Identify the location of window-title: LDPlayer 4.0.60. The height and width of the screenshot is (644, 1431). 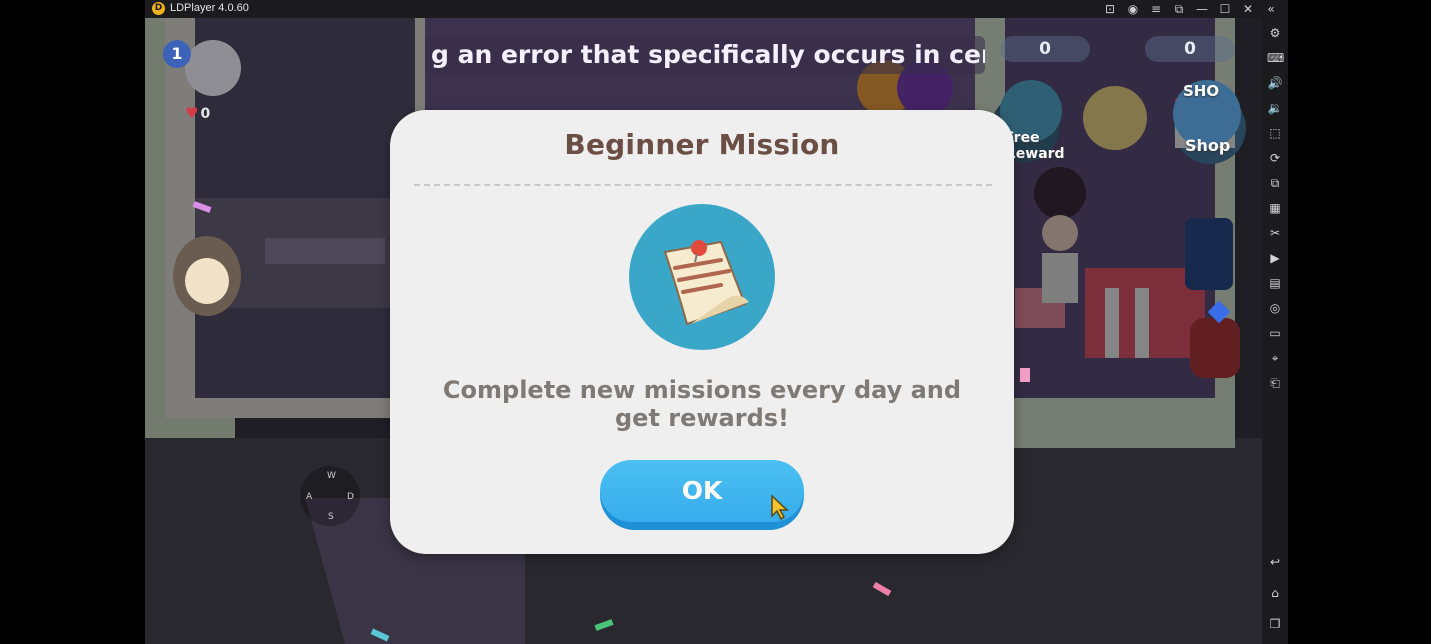
(209, 8).